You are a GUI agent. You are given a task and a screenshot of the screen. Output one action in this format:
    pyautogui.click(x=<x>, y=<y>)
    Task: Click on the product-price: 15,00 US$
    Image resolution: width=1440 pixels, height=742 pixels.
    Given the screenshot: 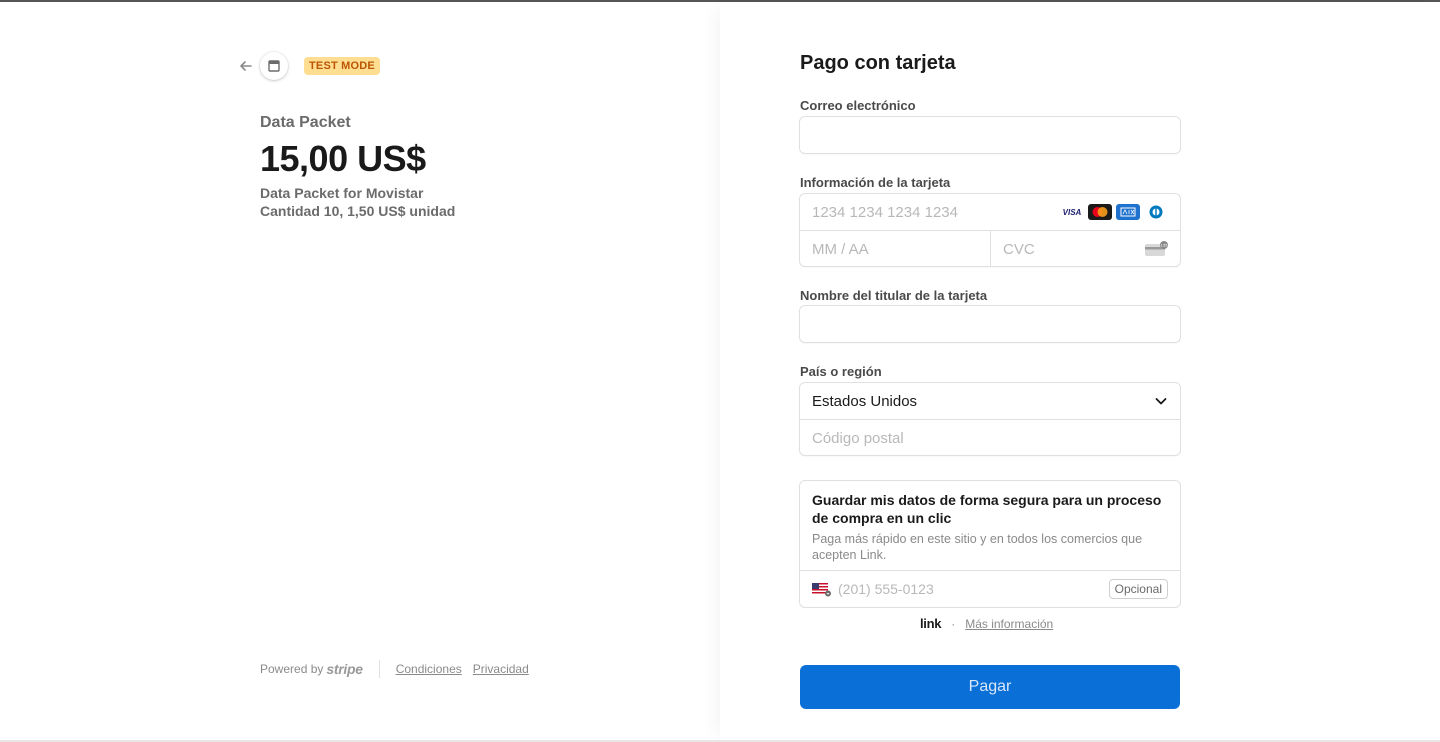 What is the action you would take?
    pyautogui.click(x=343, y=158)
    